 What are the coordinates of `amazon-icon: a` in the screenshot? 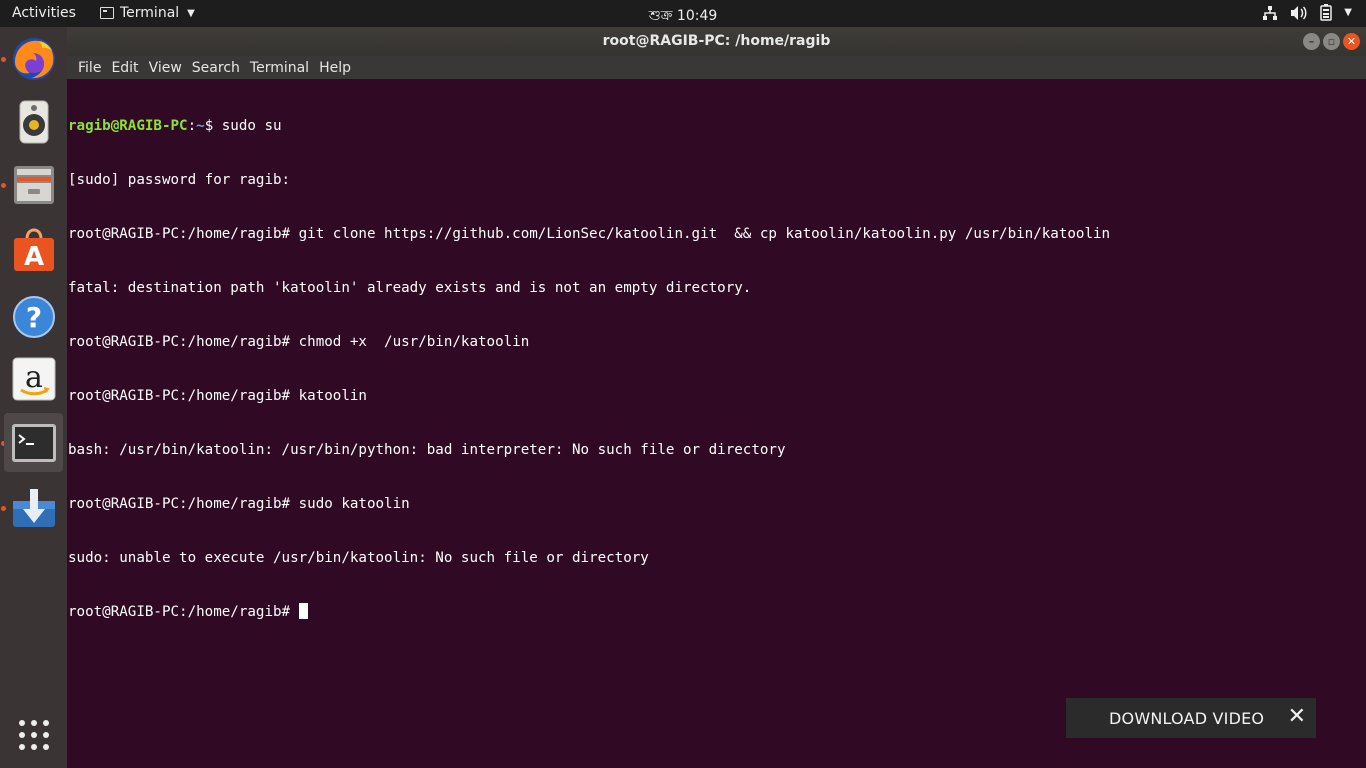 It's located at (33, 378).